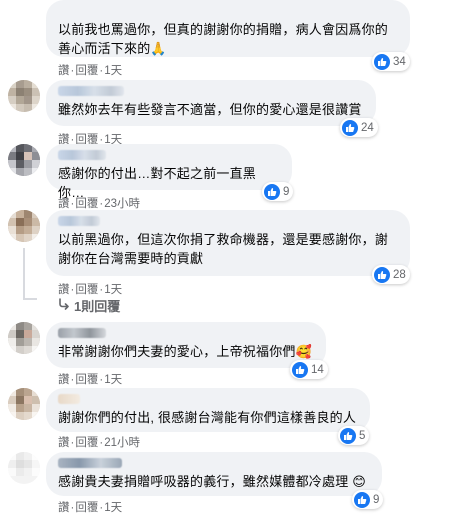  What do you see at coordinates (391, 274) in the screenshot?
I see `reaction-count: 28` at bounding box center [391, 274].